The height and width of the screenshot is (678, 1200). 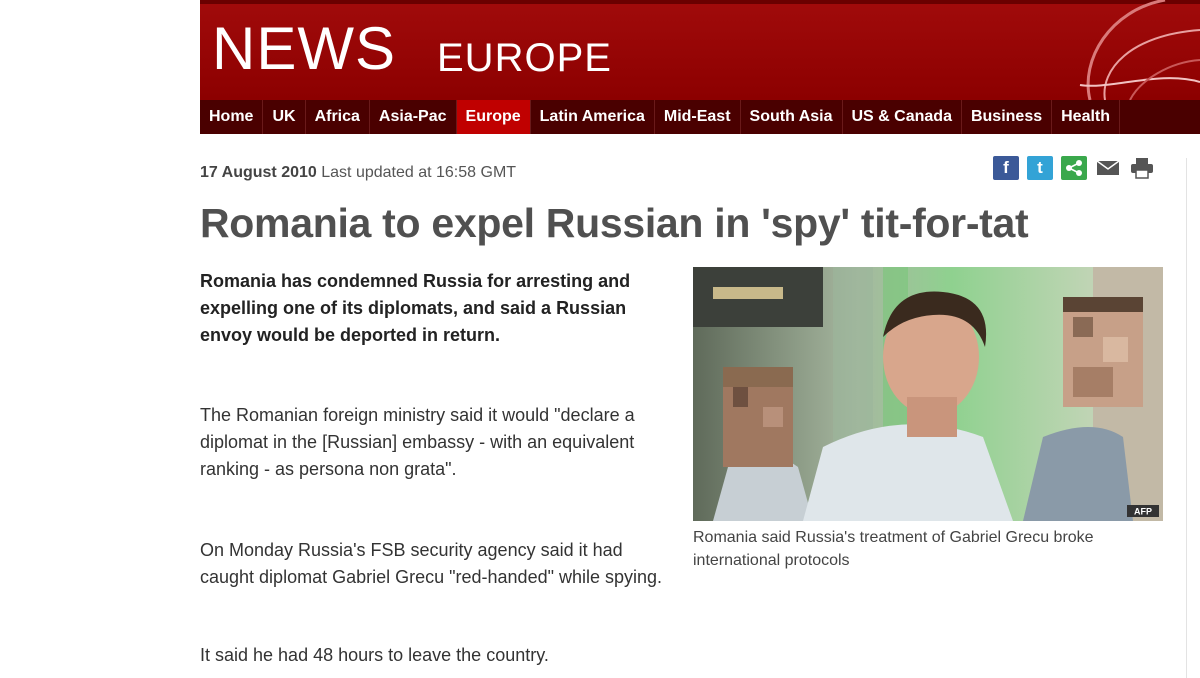 I want to click on twitter-icon: t, so click(x=1040, y=168).